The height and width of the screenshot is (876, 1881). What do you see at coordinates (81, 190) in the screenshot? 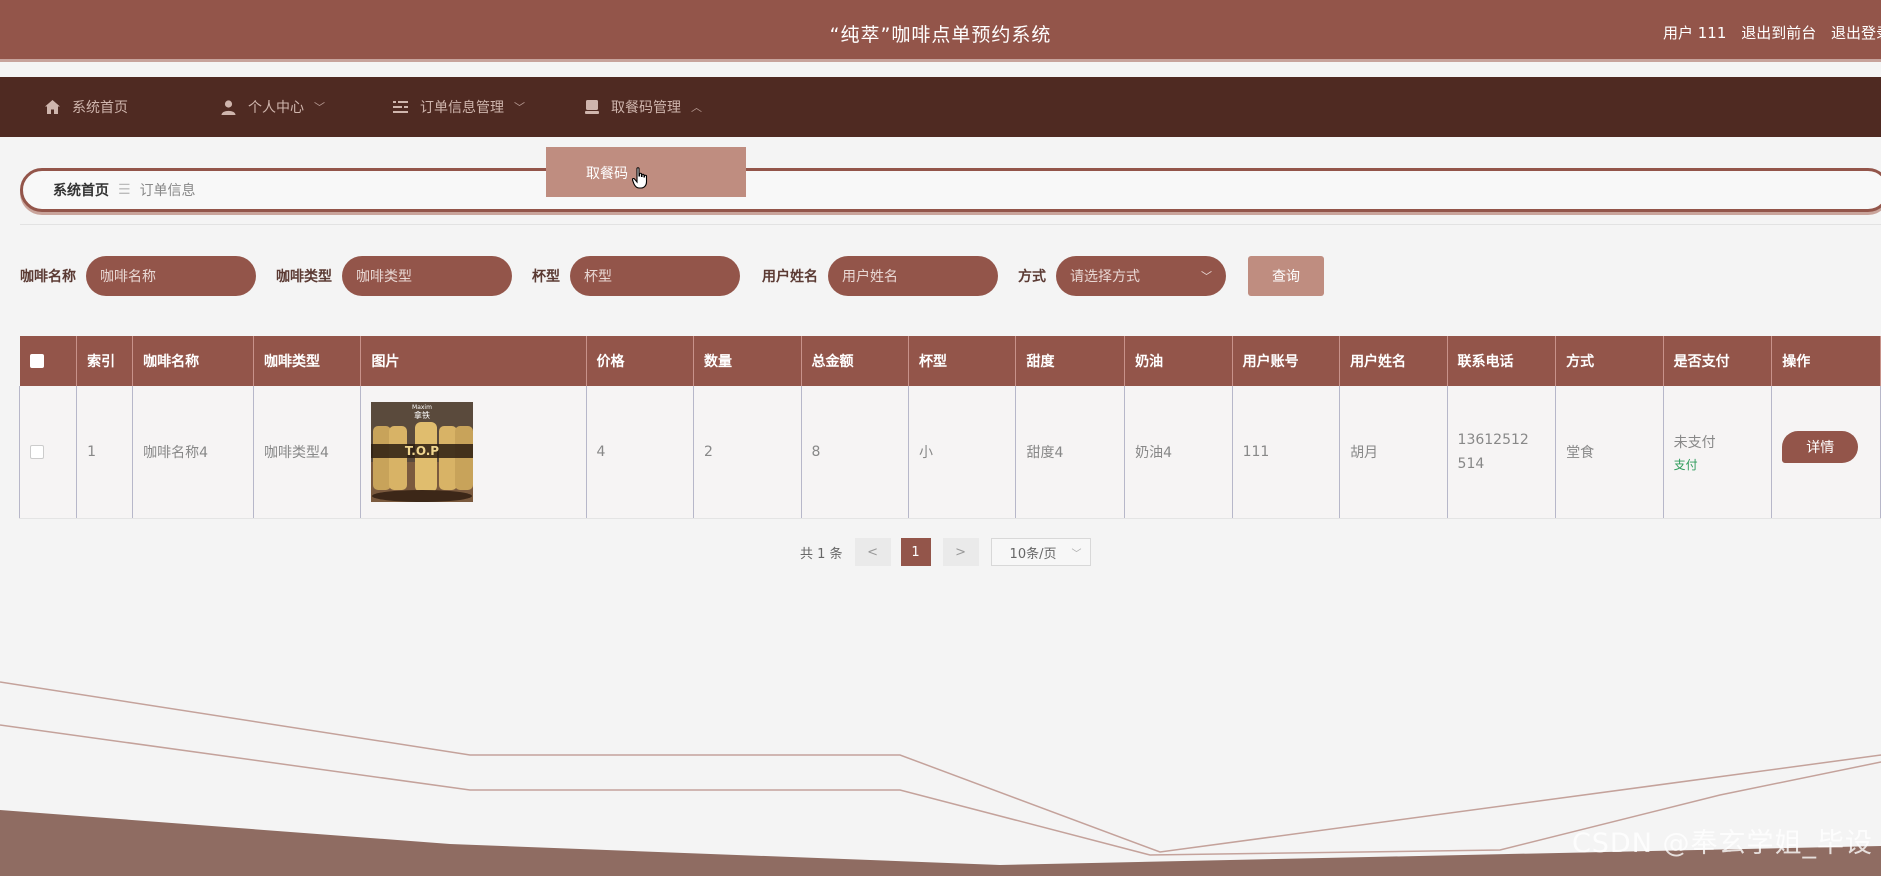
I see `breadcrumb-home: 系统首页` at bounding box center [81, 190].